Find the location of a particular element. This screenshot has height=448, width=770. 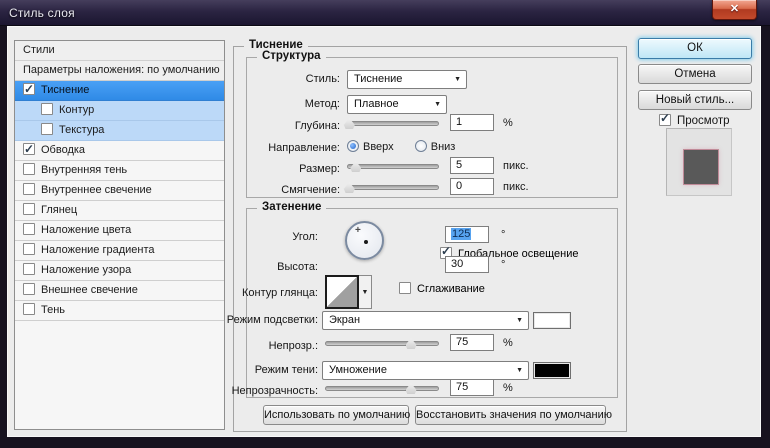

angle-dial: + is located at coordinates (364, 240).